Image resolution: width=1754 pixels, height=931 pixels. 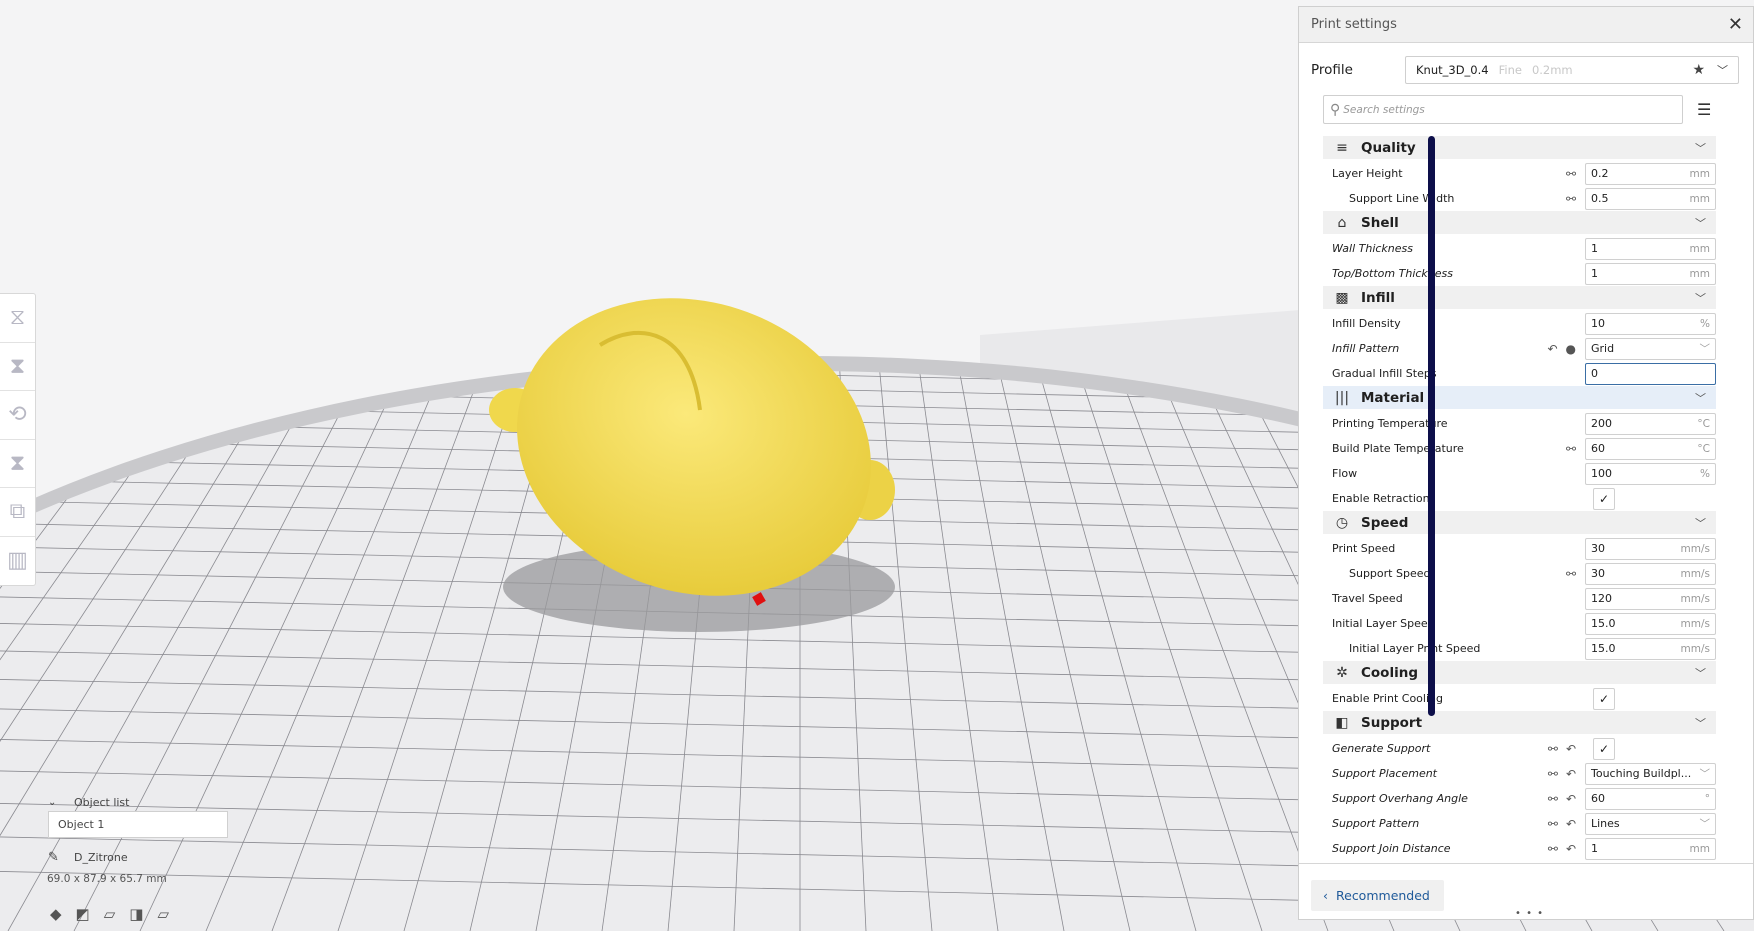 I want to click on rotate-tool-button: ⟲, so click(x=17, y=415).